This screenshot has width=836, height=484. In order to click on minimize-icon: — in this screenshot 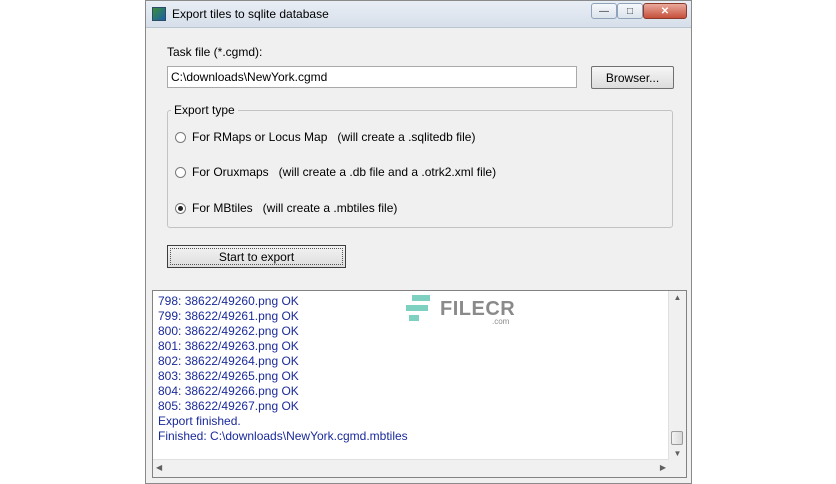, I will do `click(604, 11)`.